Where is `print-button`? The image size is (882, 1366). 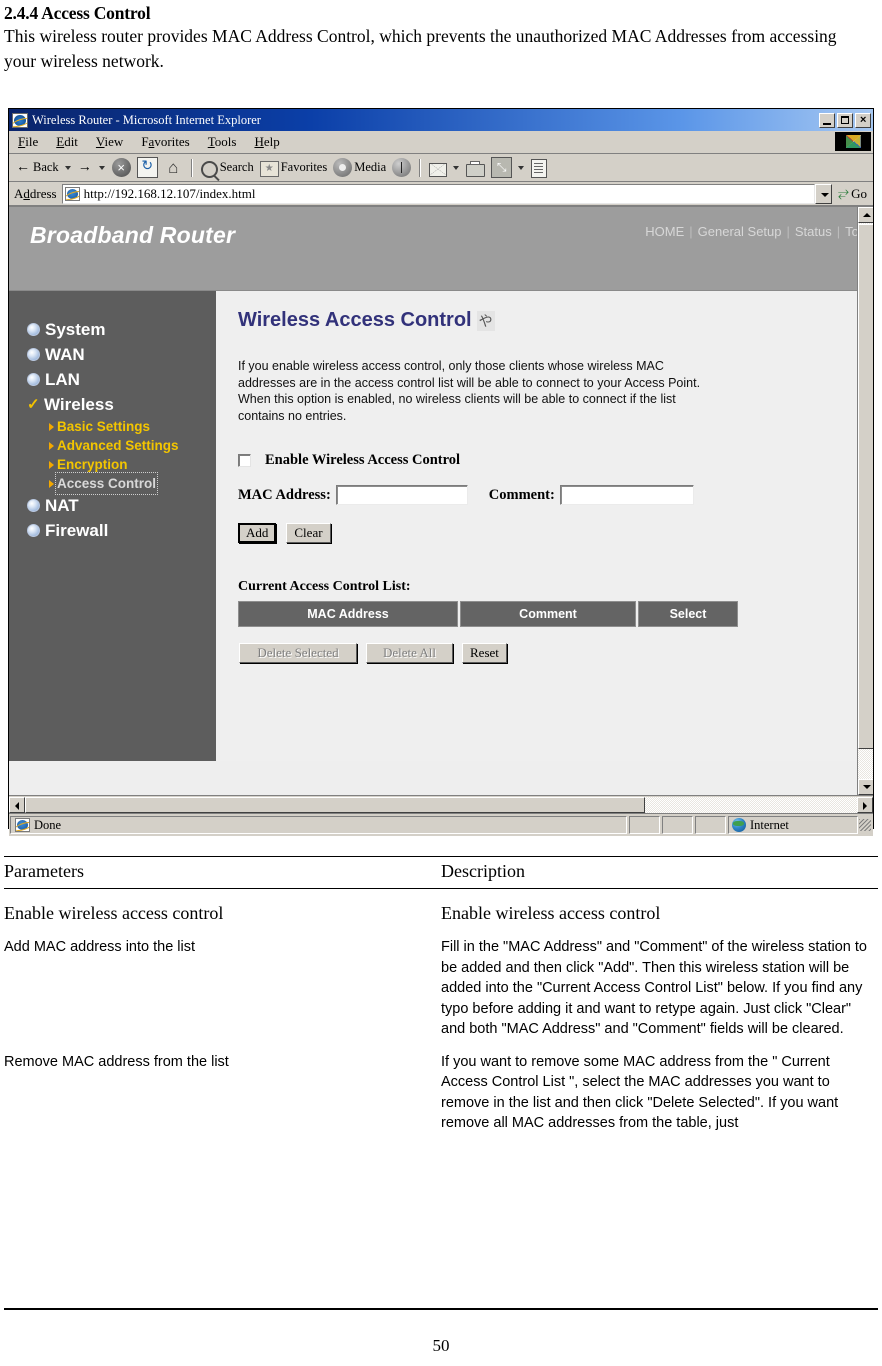
print-button is located at coordinates (475, 168).